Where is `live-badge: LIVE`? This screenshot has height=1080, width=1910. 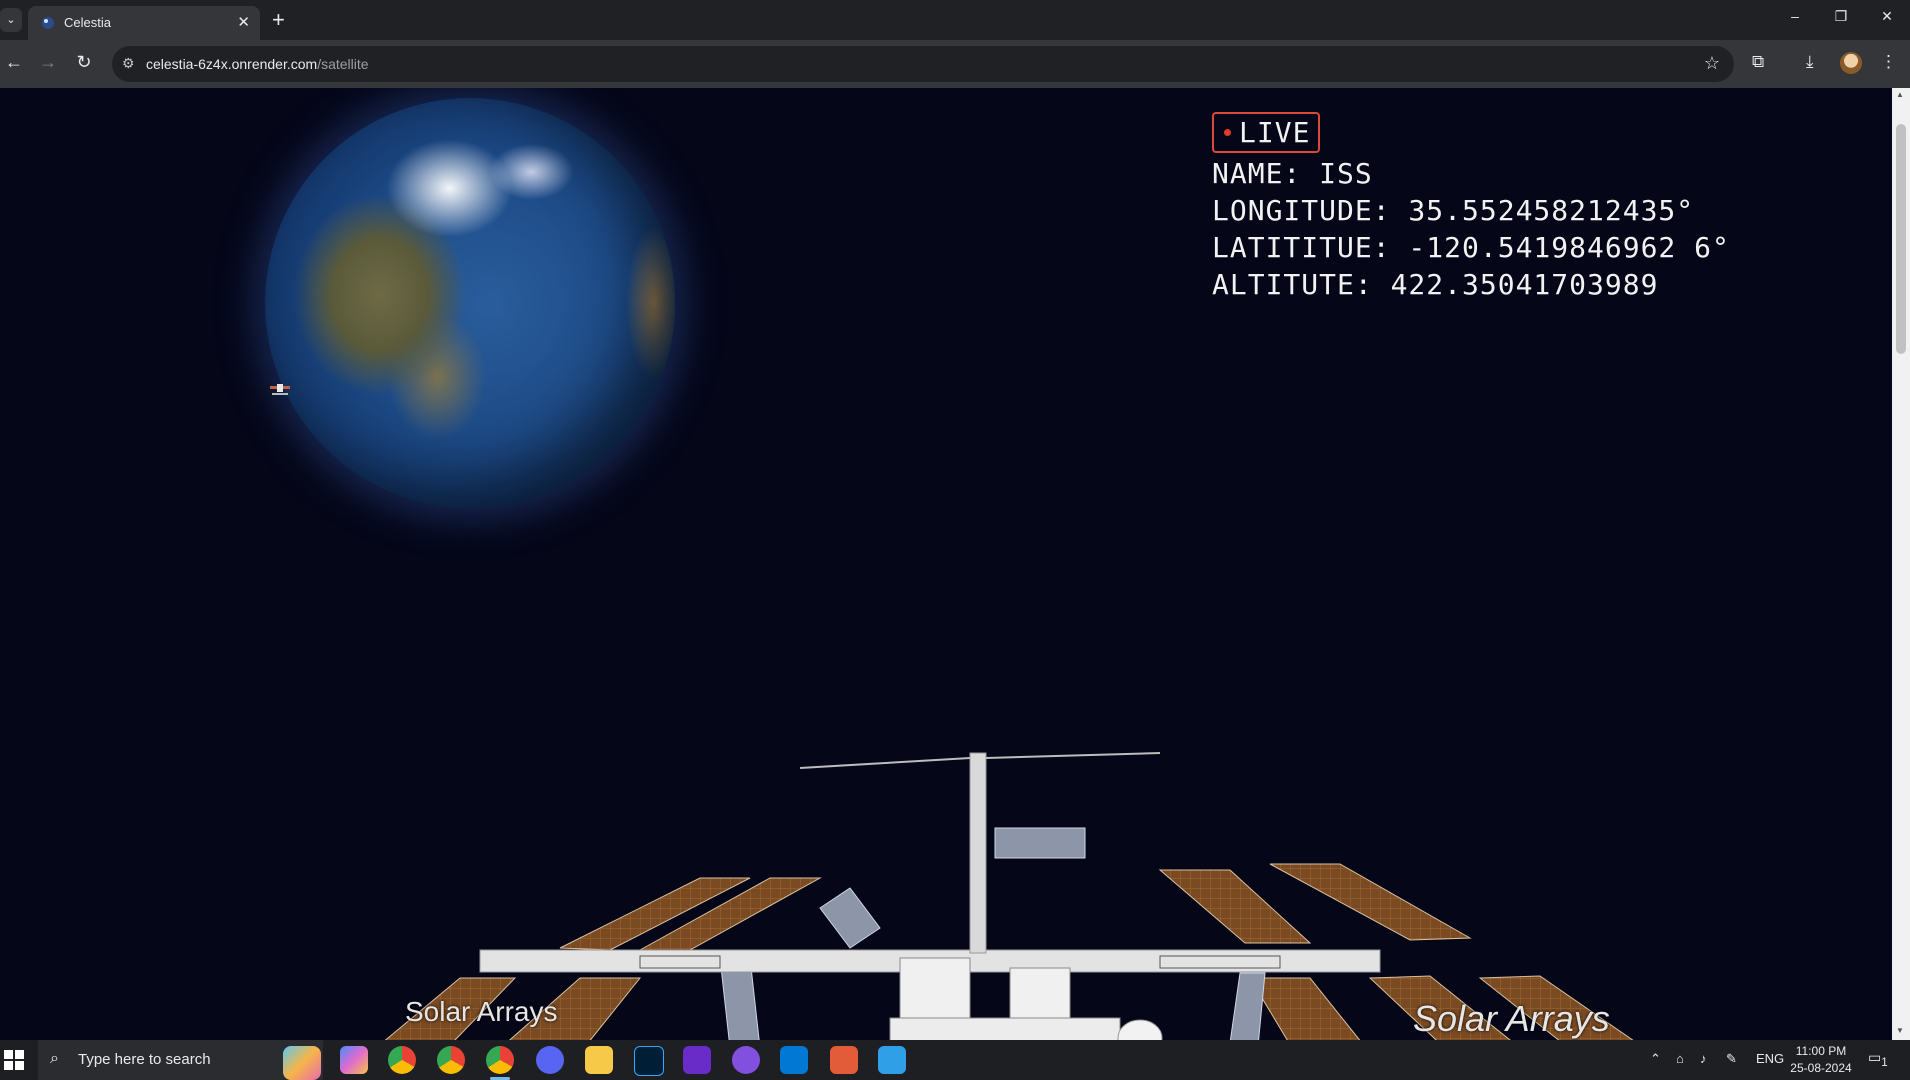 live-badge: LIVE is located at coordinates (1266, 132).